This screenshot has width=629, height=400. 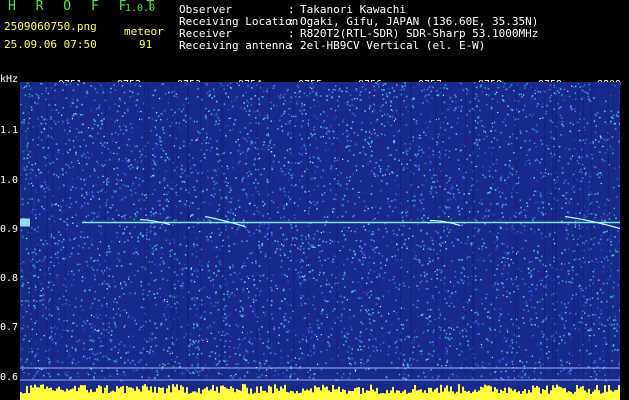 I want to click on app-version: 1.0.0, so click(x=140, y=8).